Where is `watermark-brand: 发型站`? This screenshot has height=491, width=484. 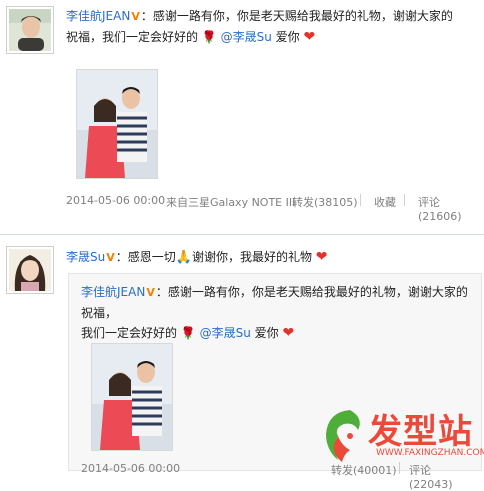 watermark-brand: 发型站 is located at coordinates (420, 432).